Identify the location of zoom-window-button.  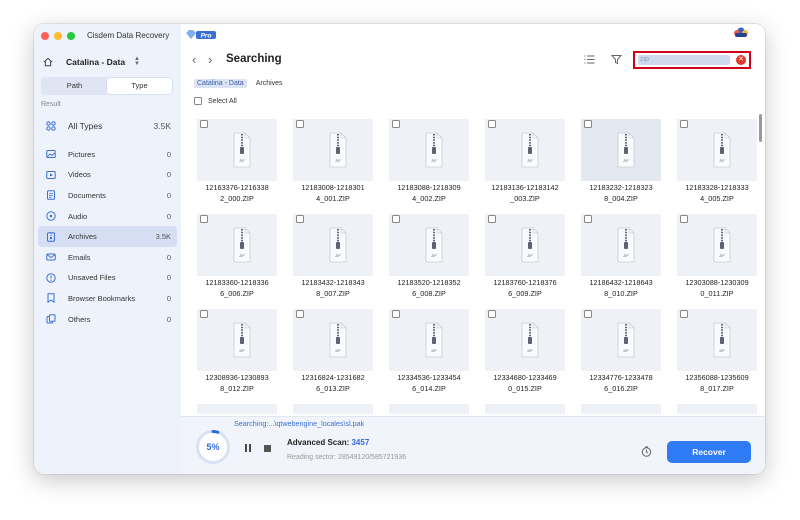
(71, 36).